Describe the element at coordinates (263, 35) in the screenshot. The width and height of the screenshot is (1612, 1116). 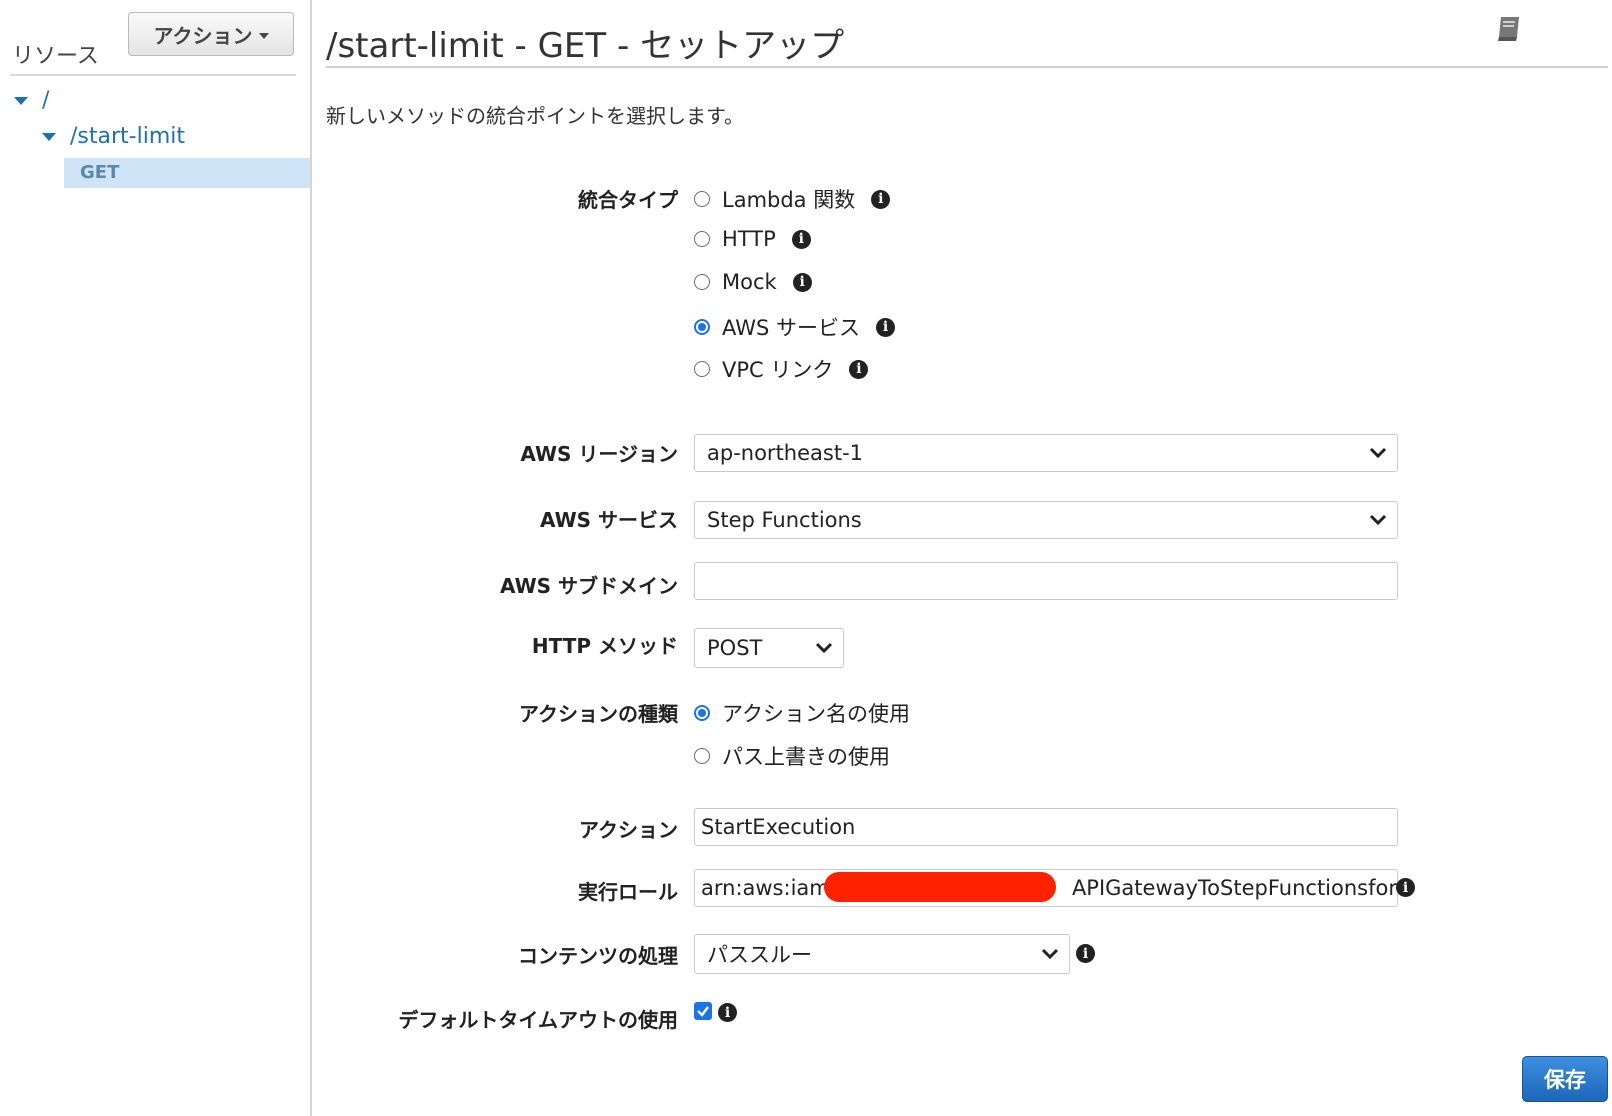
I see `caret-down-icon` at that location.